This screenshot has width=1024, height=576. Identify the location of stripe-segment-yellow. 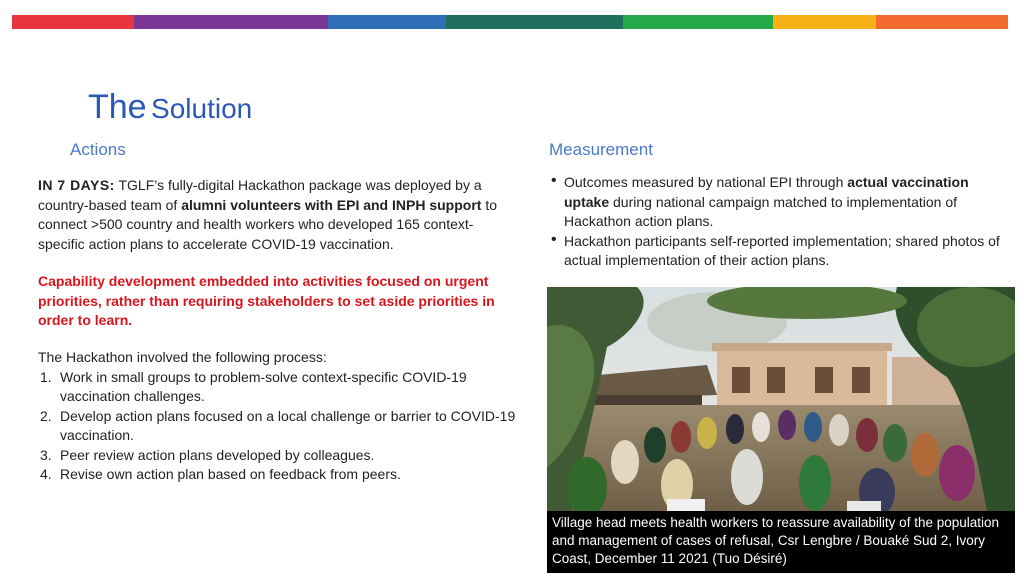
(824, 22).